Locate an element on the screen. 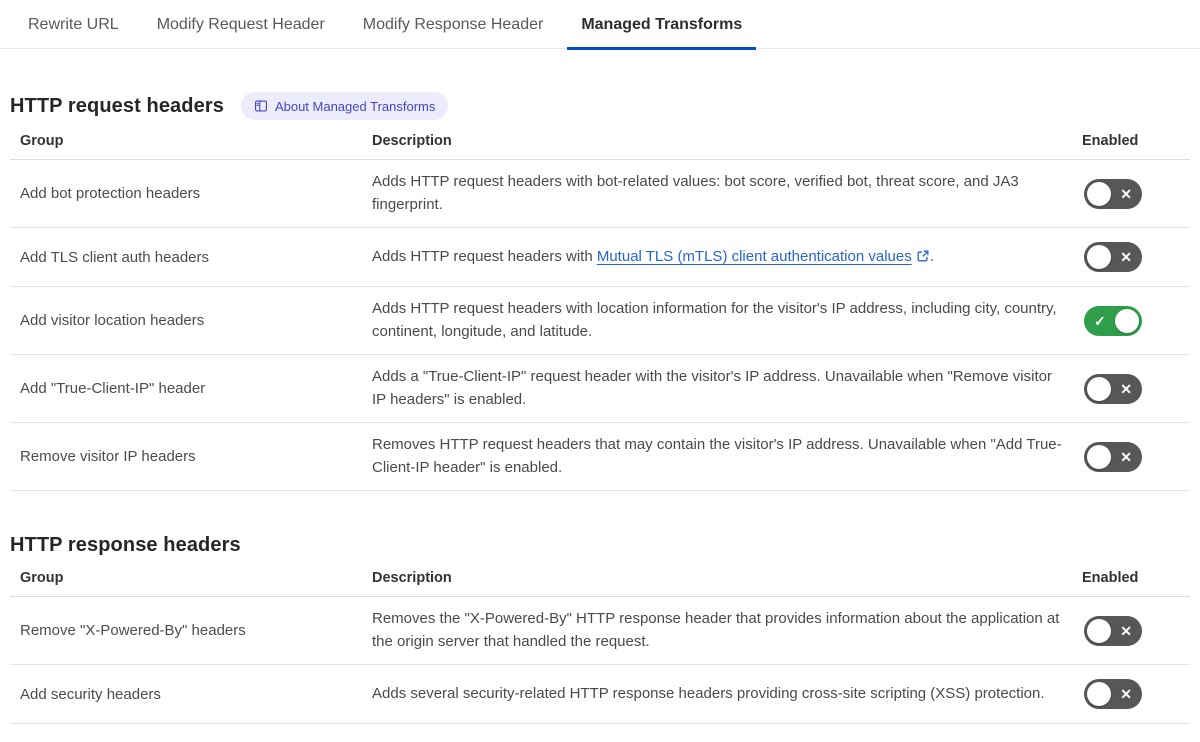 The height and width of the screenshot is (742, 1200). tab: Rewrite URL is located at coordinates (73, 24).